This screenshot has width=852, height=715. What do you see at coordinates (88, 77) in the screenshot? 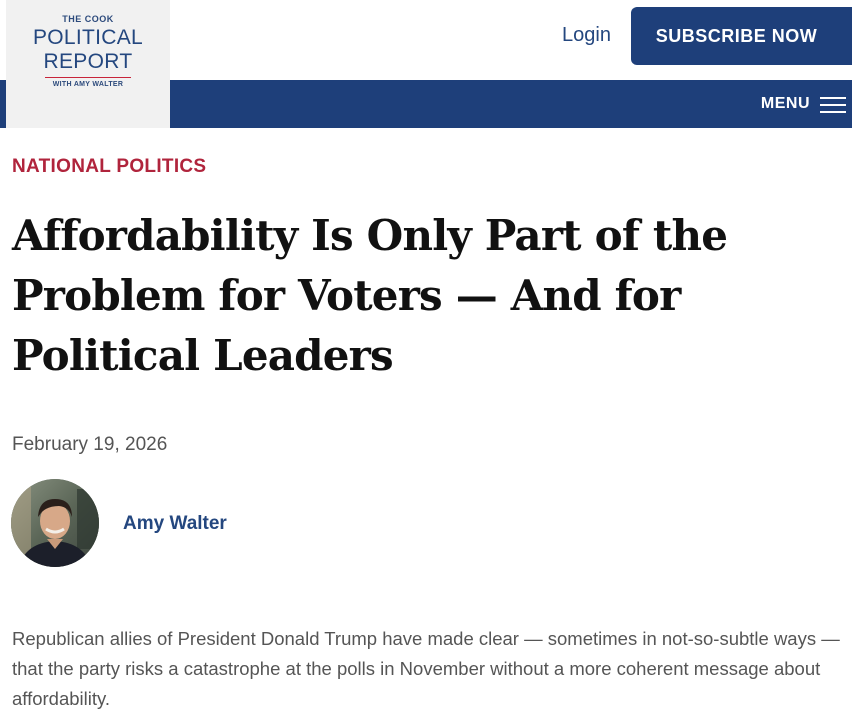
I see `logo-divider` at bounding box center [88, 77].